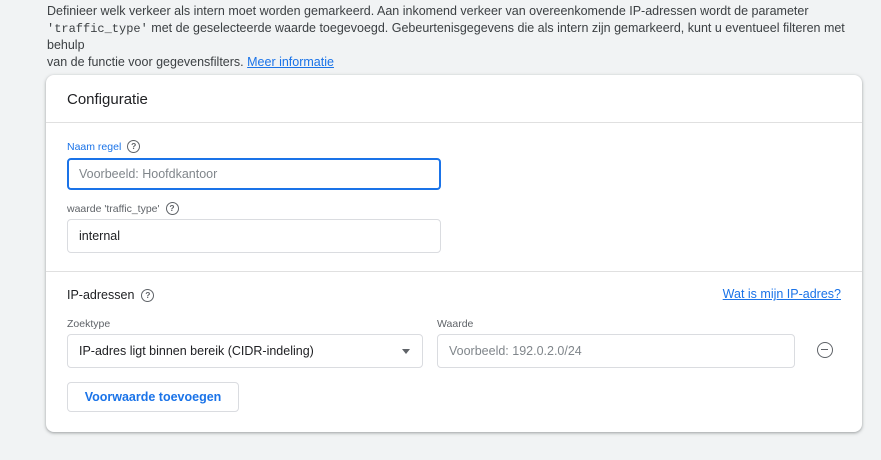  I want to click on what-is-my-ip-link: Wat is mijn IP-adres?, so click(782, 294).